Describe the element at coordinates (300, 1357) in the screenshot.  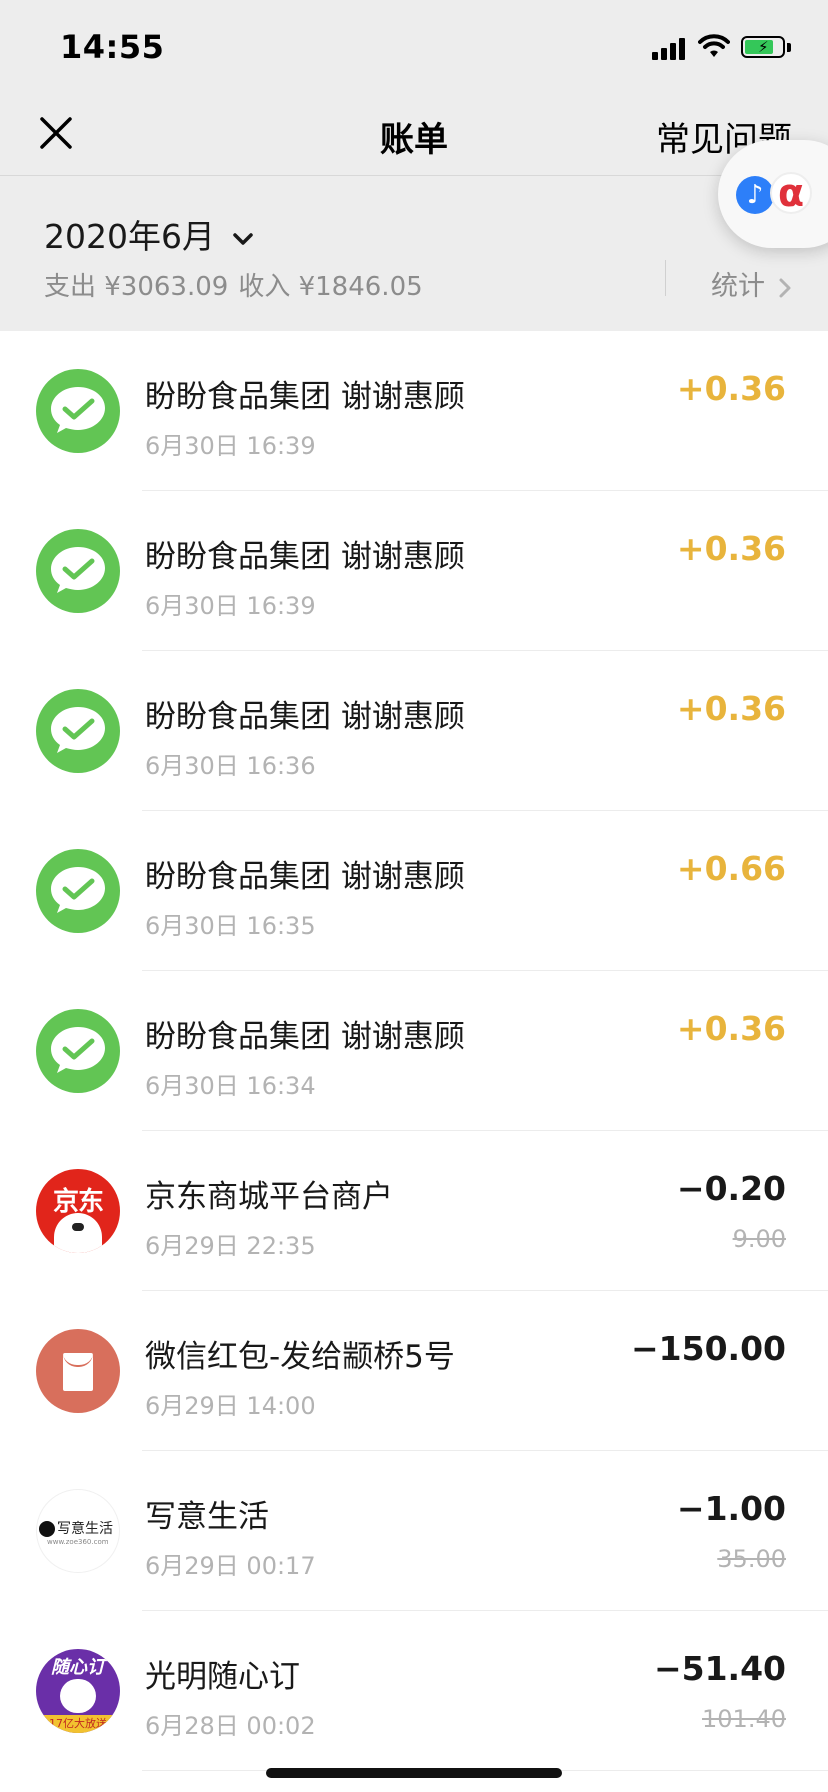
I see `transaction-title: 微信红包-发给颛桥5号` at that location.